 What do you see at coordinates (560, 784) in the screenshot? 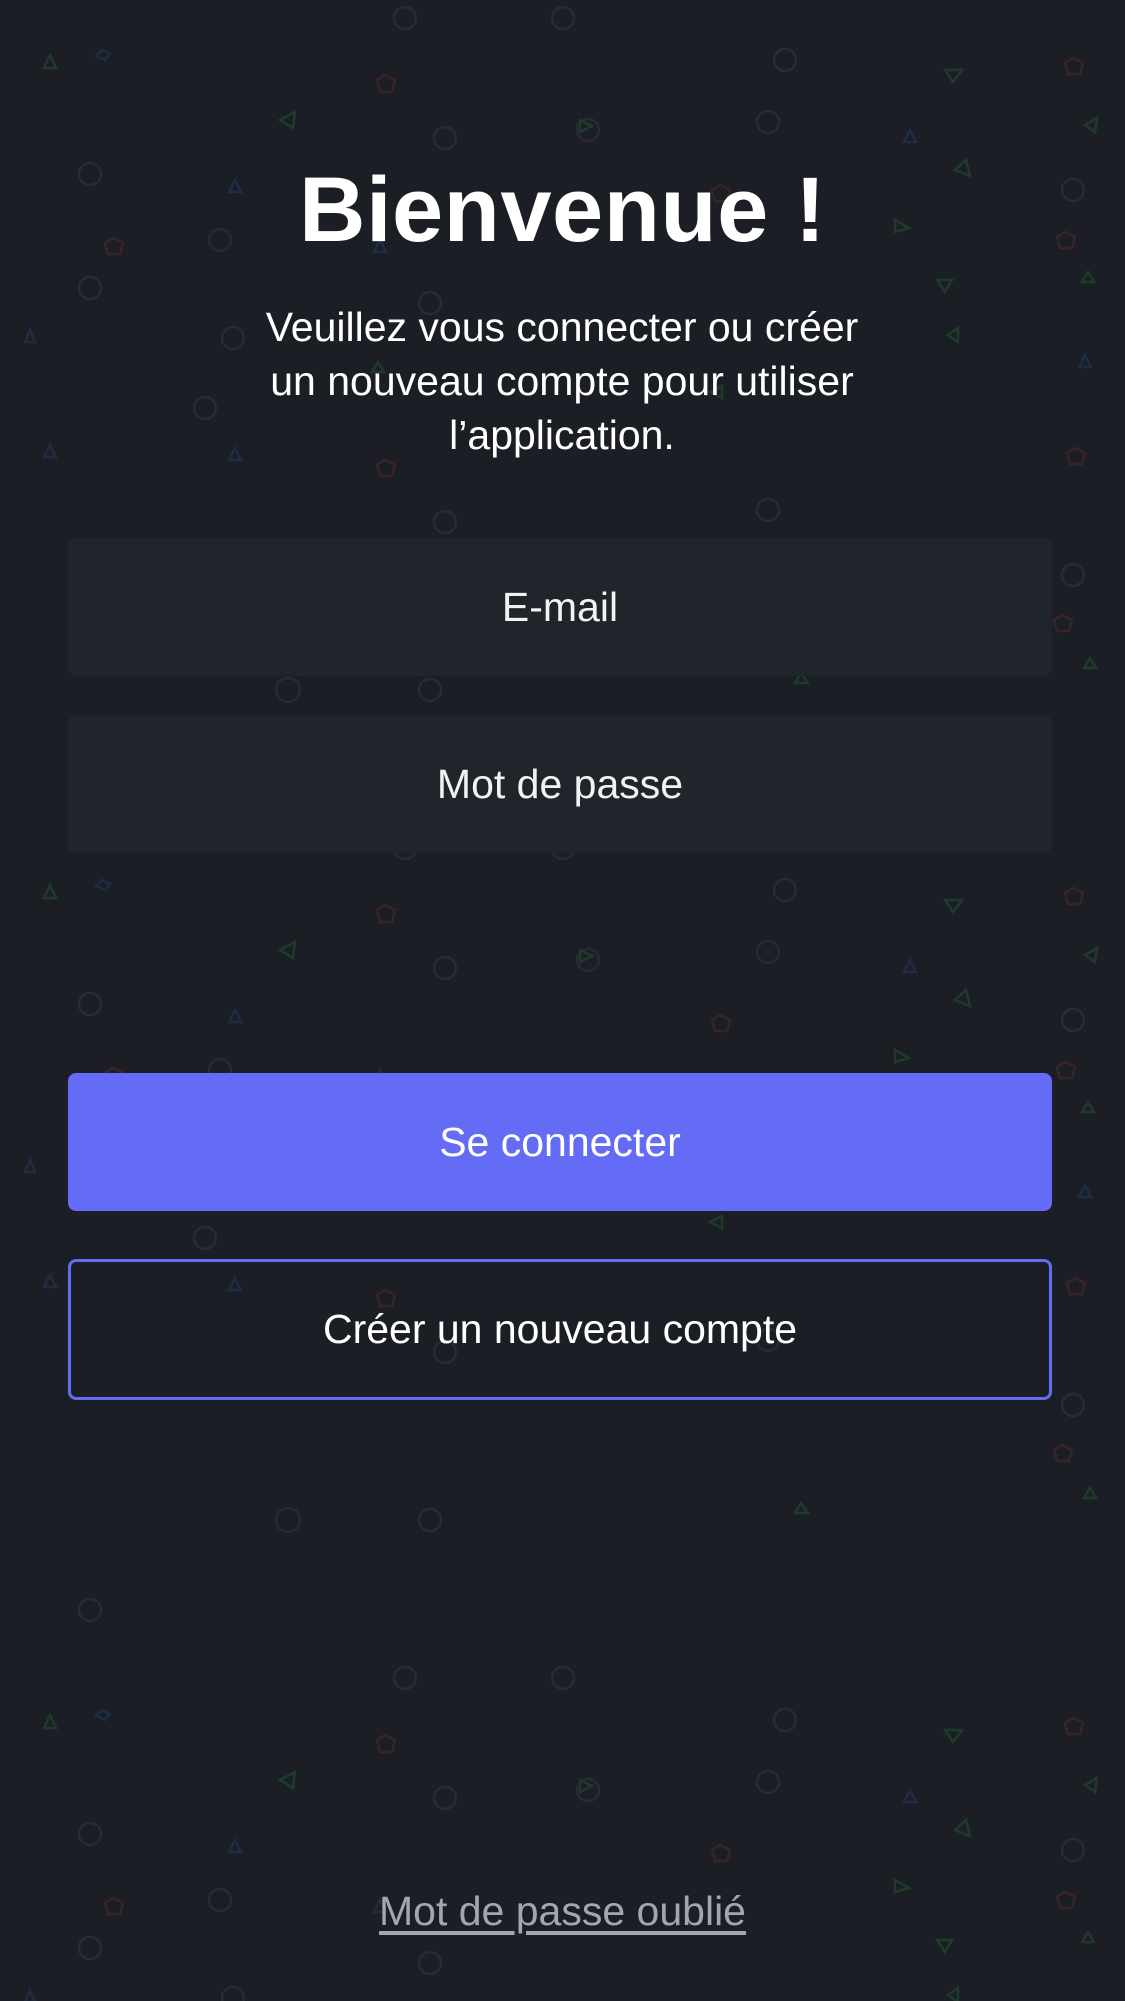
I see `password-field` at bounding box center [560, 784].